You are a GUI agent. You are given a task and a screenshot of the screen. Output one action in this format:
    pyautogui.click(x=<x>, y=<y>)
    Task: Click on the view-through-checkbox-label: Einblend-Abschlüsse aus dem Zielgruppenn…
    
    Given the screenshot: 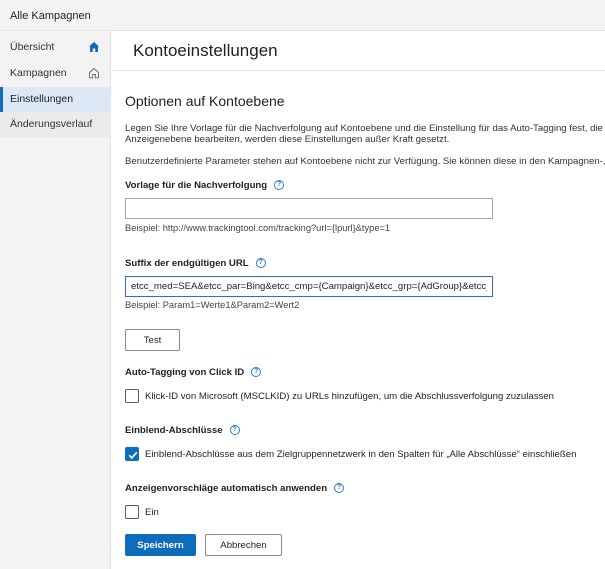 What is the action you would take?
    pyautogui.click(x=360, y=454)
    